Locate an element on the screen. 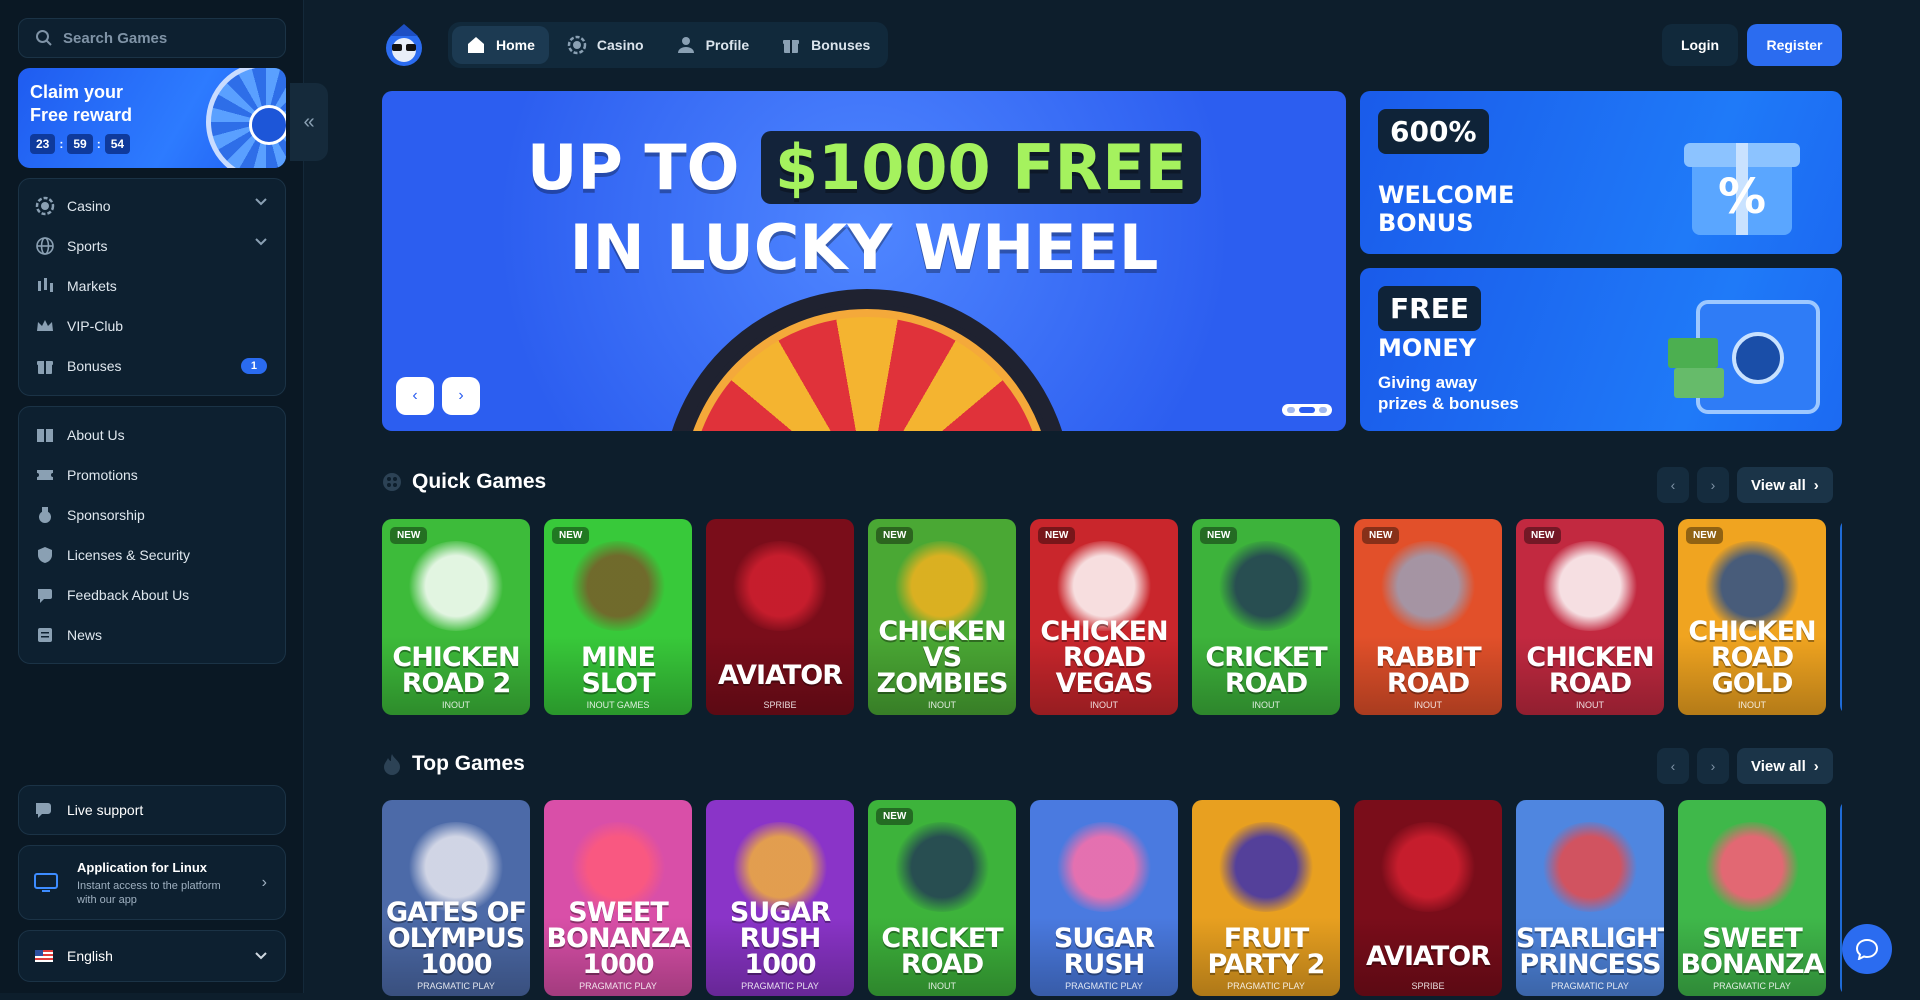  tab-casino: Casino is located at coordinates (605, 45).